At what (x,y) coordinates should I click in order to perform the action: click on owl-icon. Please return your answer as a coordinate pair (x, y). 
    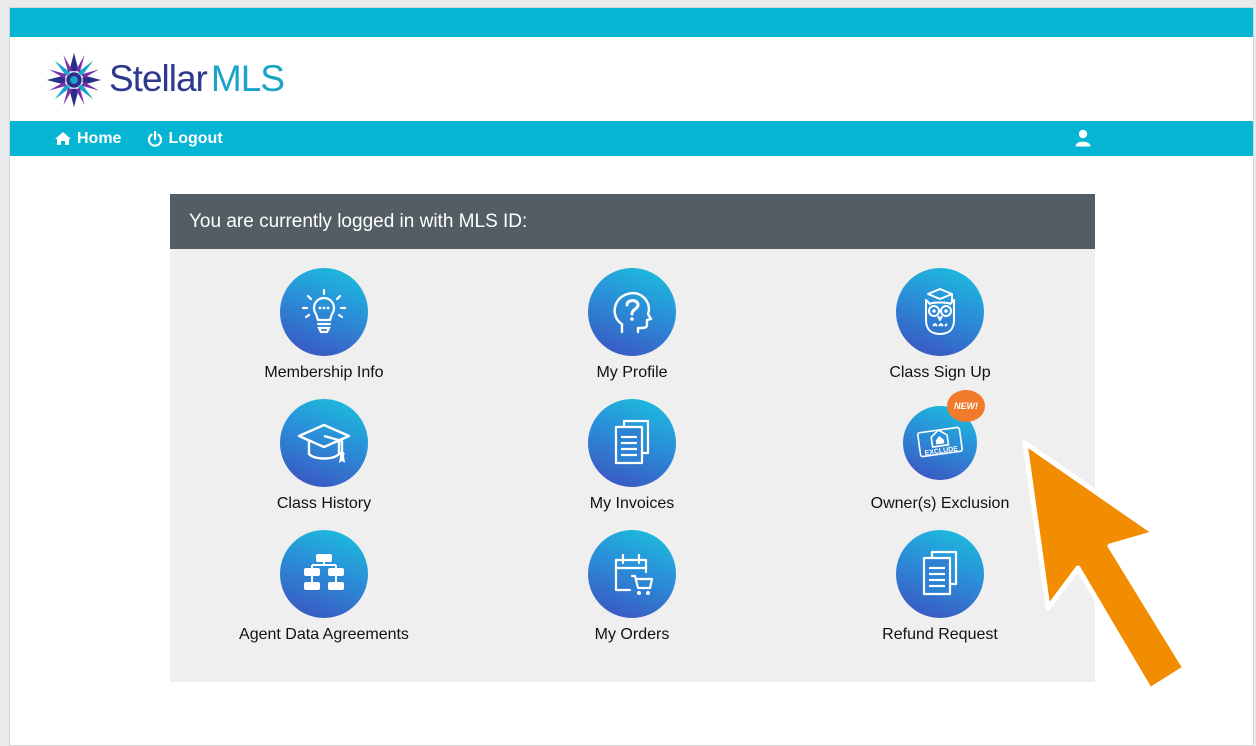
    Looking at the image, I should click on (940, 311).